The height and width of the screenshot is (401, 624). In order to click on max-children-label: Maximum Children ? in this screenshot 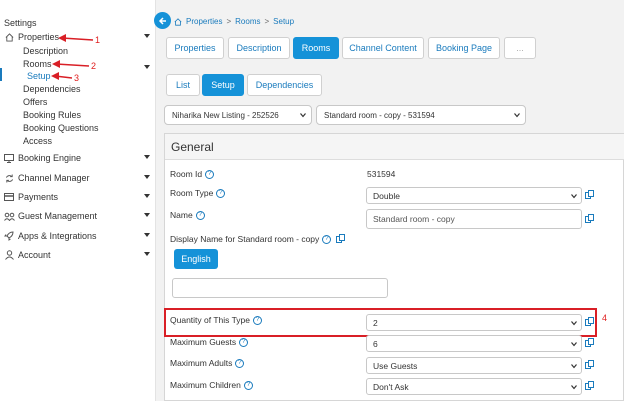, I will do `click(211, 385)`.